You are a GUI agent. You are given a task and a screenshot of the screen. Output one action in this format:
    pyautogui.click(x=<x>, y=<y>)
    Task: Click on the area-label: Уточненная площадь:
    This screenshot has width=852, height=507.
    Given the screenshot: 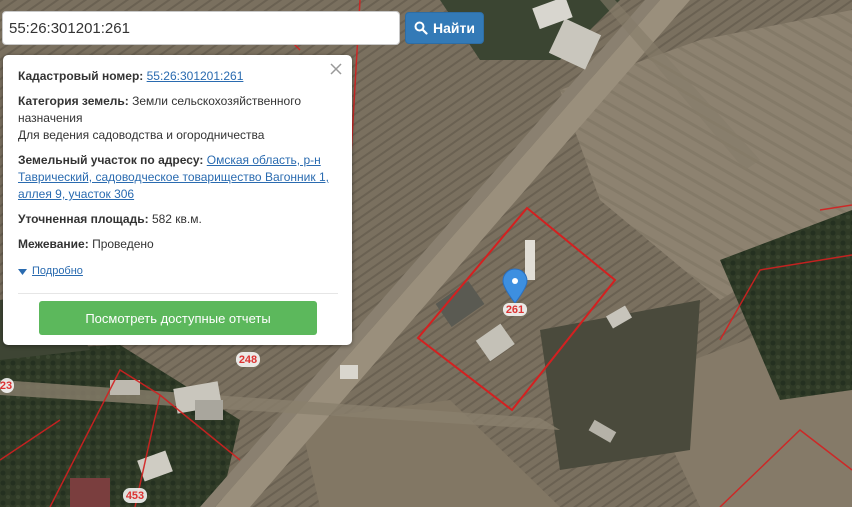 What is the action you would take?
    pyautogui.click(x=83, y=219)
    